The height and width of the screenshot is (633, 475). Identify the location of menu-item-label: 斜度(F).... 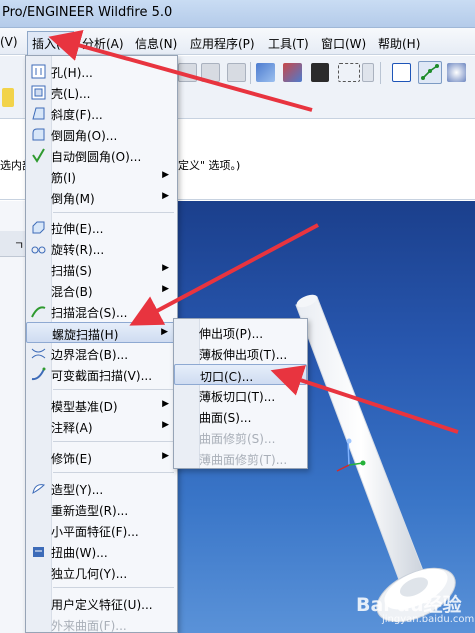
(77, 115).